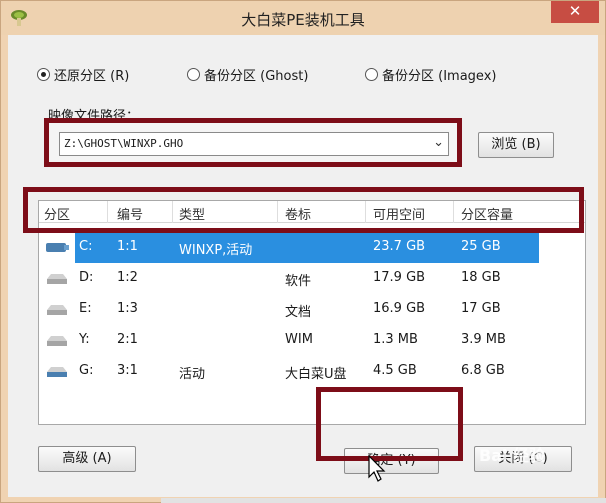 This screenshot has width=606, height=503. Describe the element at coordinates (303, 210) in the screenshot. I see `selected-row-highlight-frame` at that location.